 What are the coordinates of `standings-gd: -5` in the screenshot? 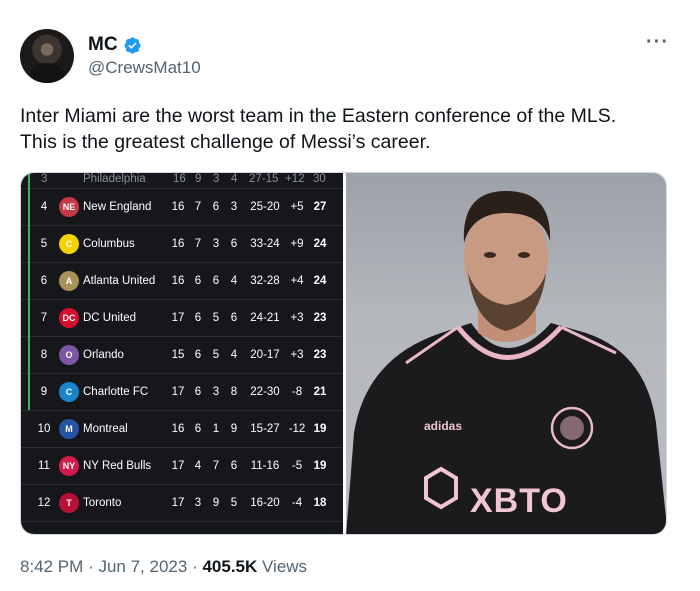 It's located at (297, 466).